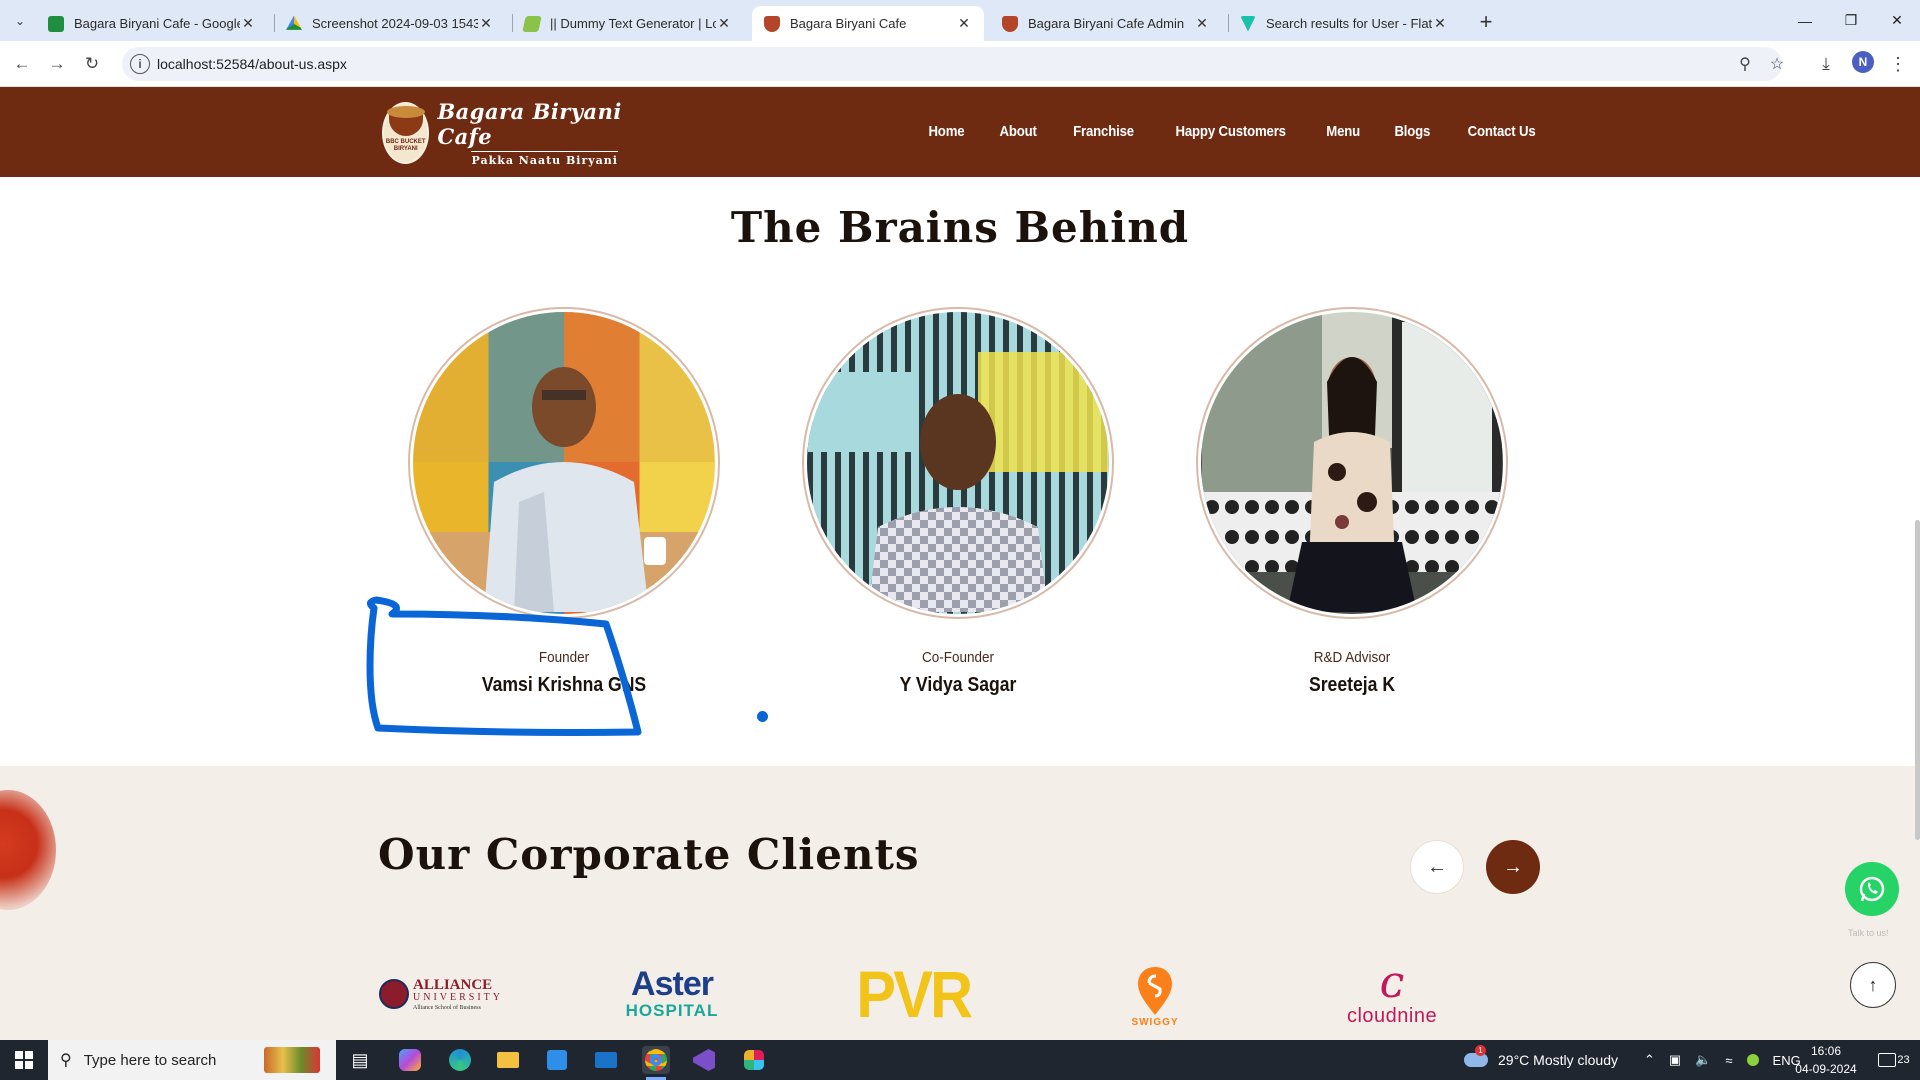 Image resolution: width=1920 pixels, height=1080 pixels. I want to click on store-icon, so click(557, 1060).